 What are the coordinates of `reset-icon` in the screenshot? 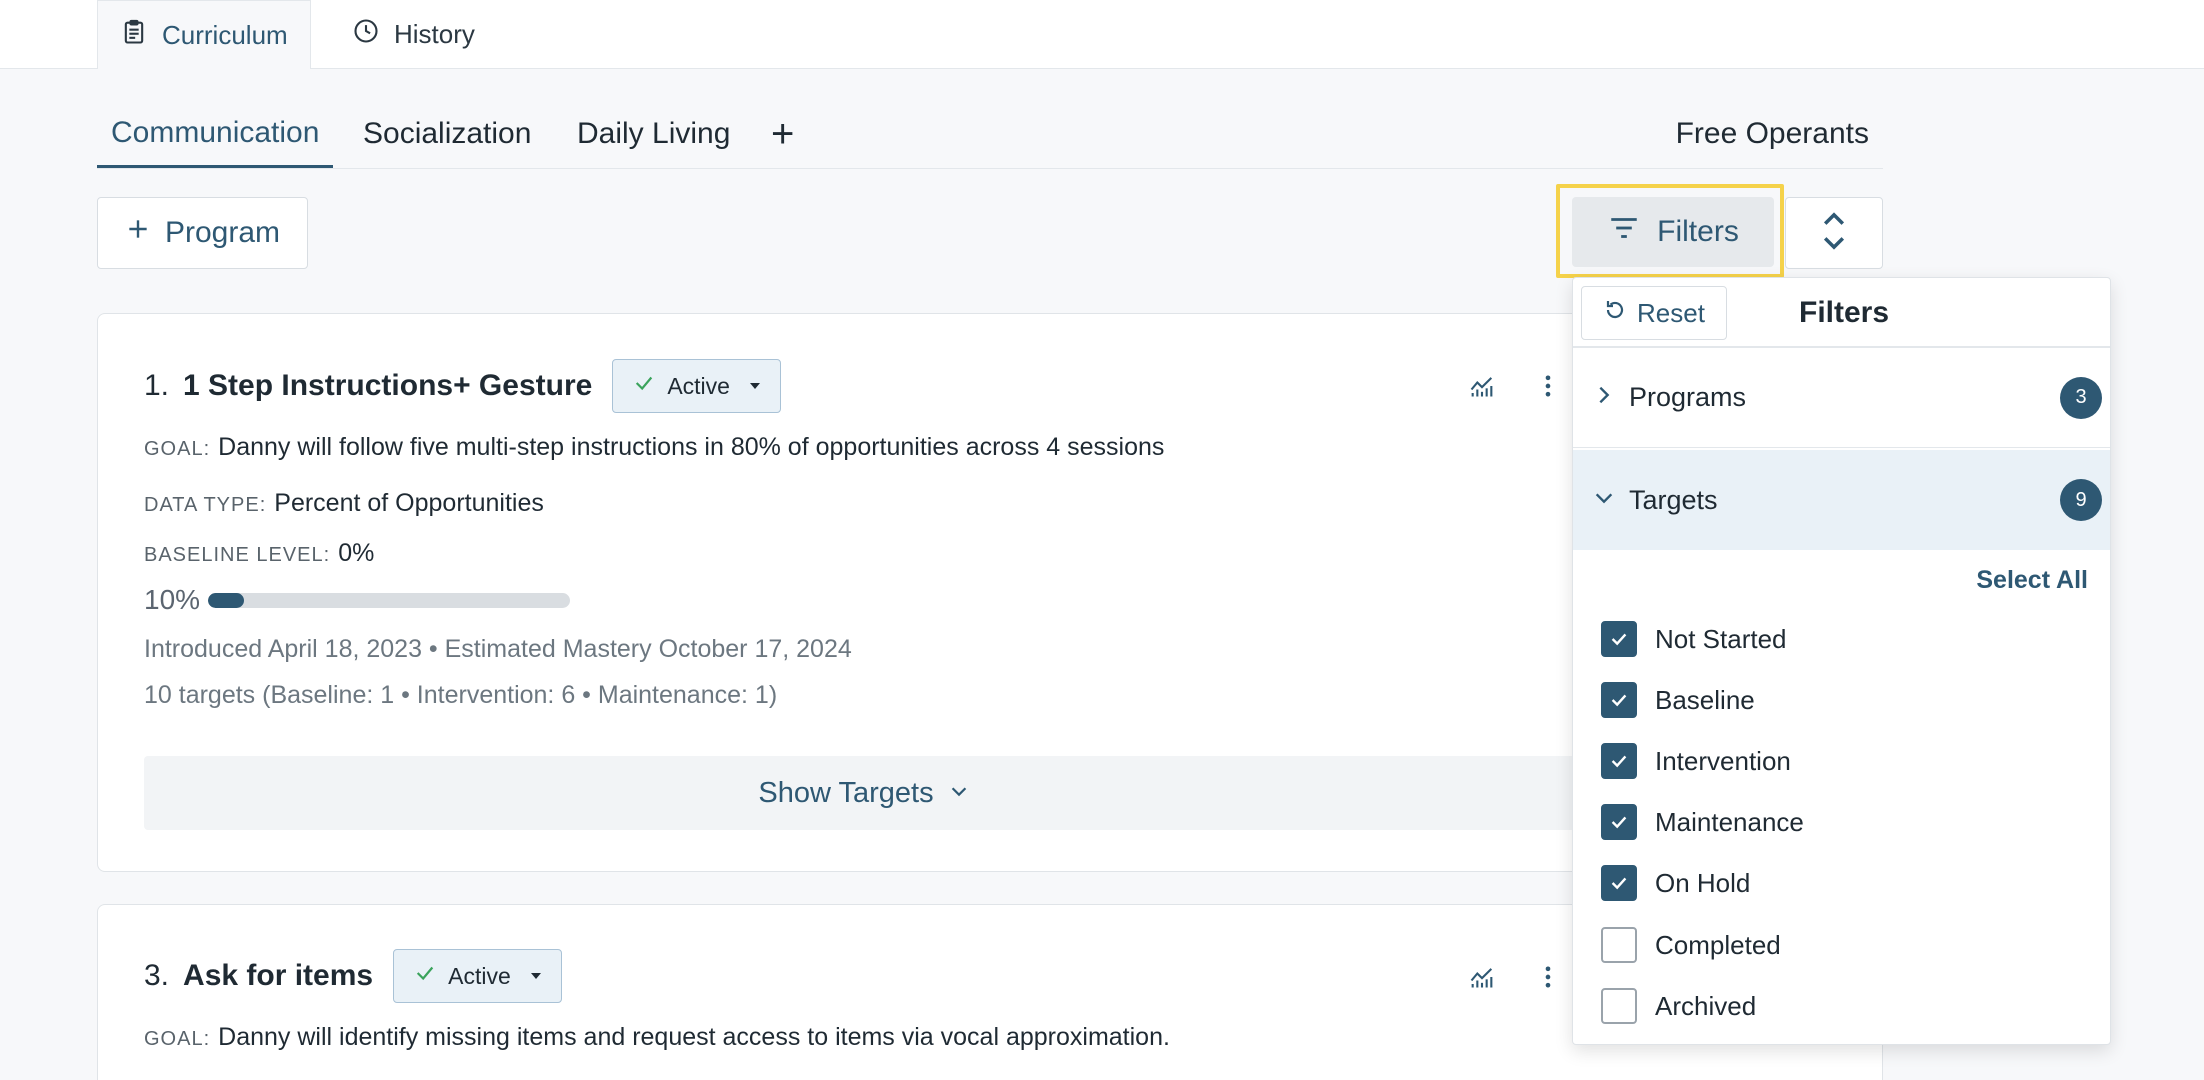 It's located at (1615, 313).